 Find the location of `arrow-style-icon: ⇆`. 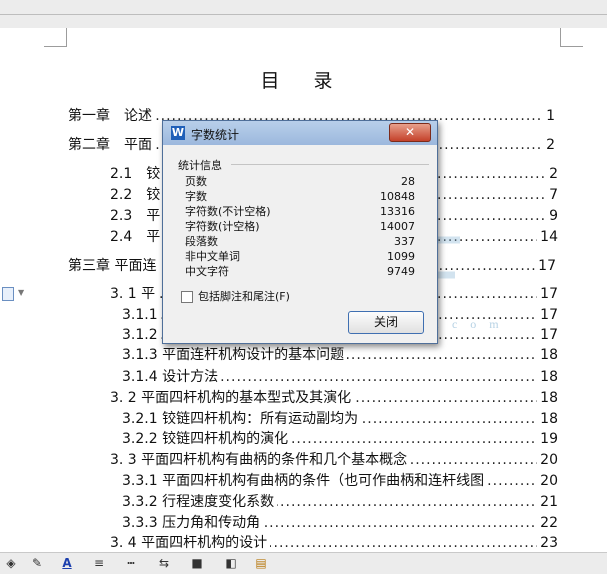

arrow-style-icon: ⇆ is located at coordinates (164, 563).